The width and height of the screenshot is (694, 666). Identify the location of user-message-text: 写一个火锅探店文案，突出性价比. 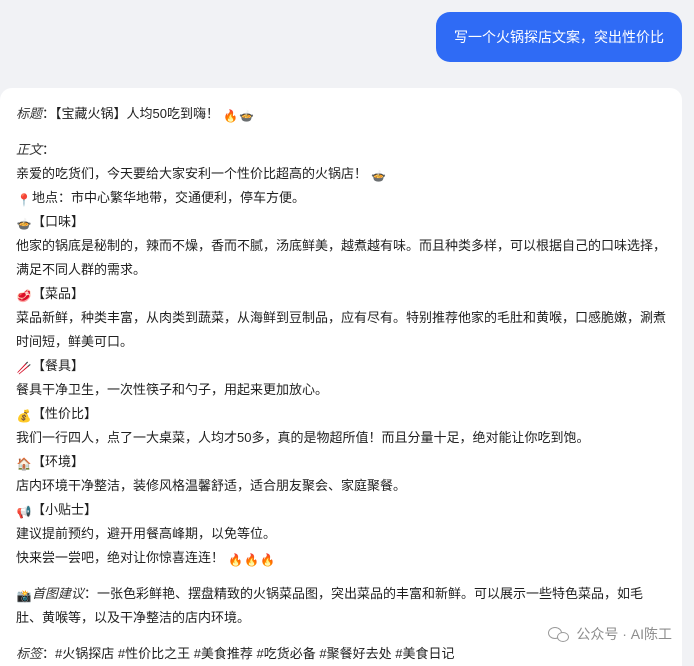
(559, 37).